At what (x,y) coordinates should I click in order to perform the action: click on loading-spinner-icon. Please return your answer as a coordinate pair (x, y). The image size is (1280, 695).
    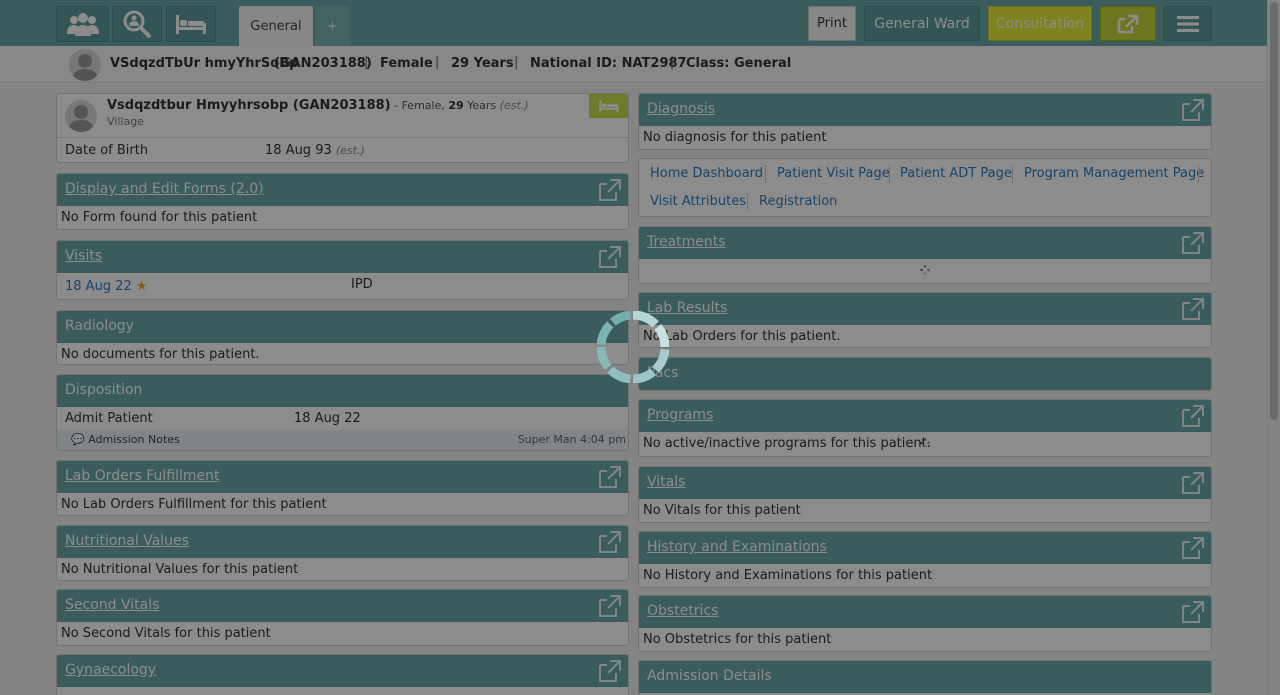
    Looking at the image, I should click on (633, 347).